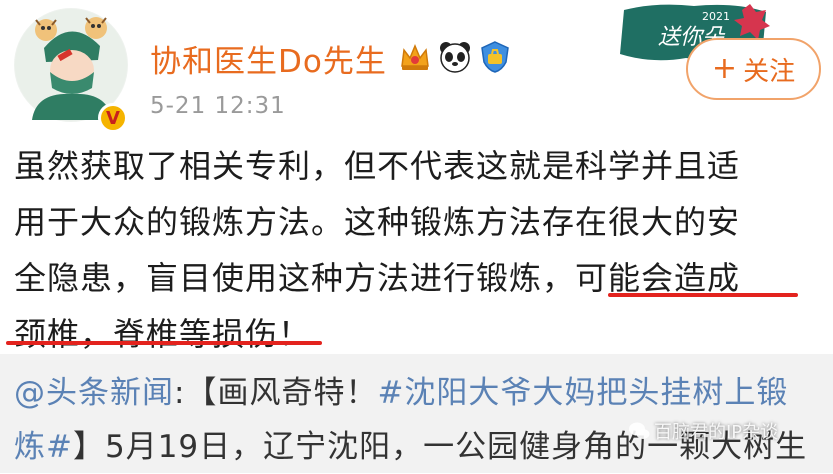 Image resolution: width=833 pixels, height=474 pixels. What do you see at coordinates (377, 278) in the screenshot?
I see `post-body-line: 全隐患，盲目使用这种方法进行锻炼，可能会造成` at bounding box center [377, 278].